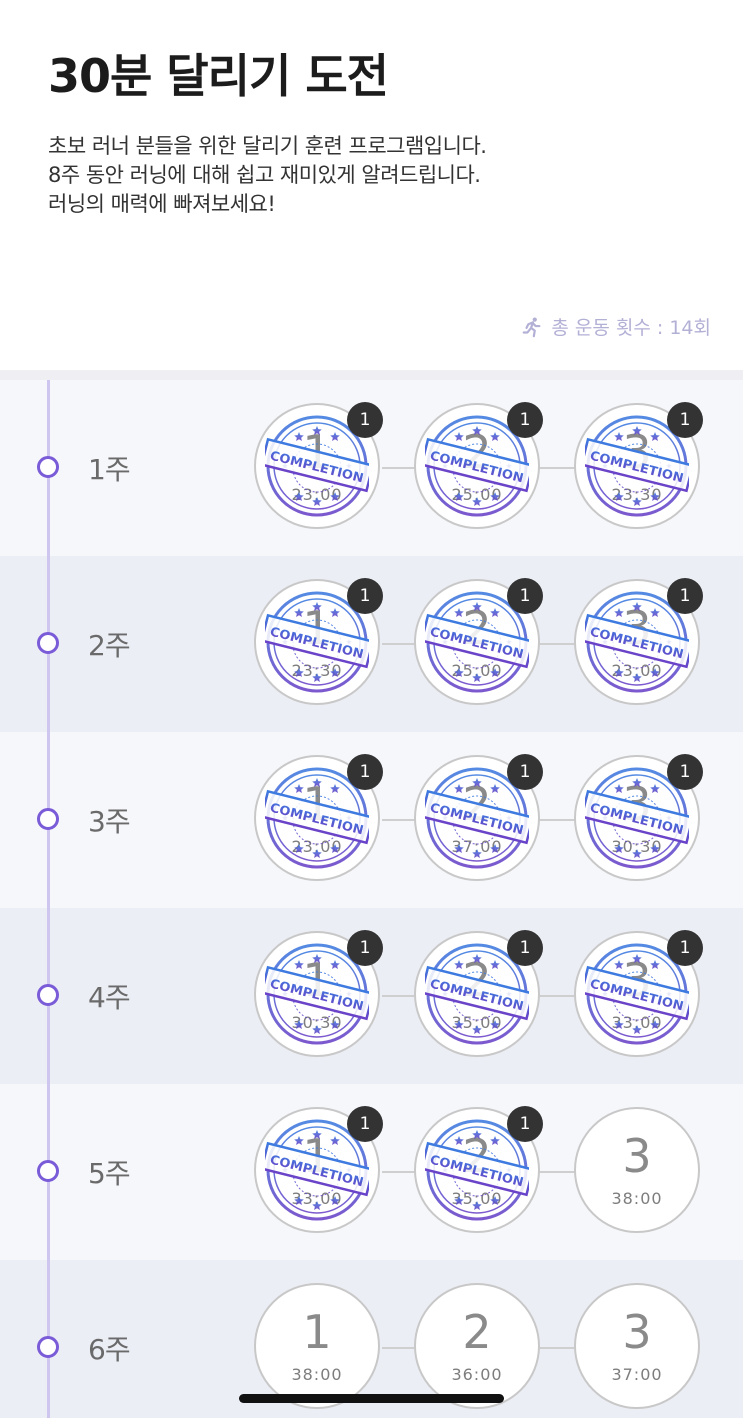 The width and height of the screenshot is (743, 1418). What do you see at coordinates (532, 327) in the screenshot?
I see `running-person-icon` at bounding box center [532, 327].